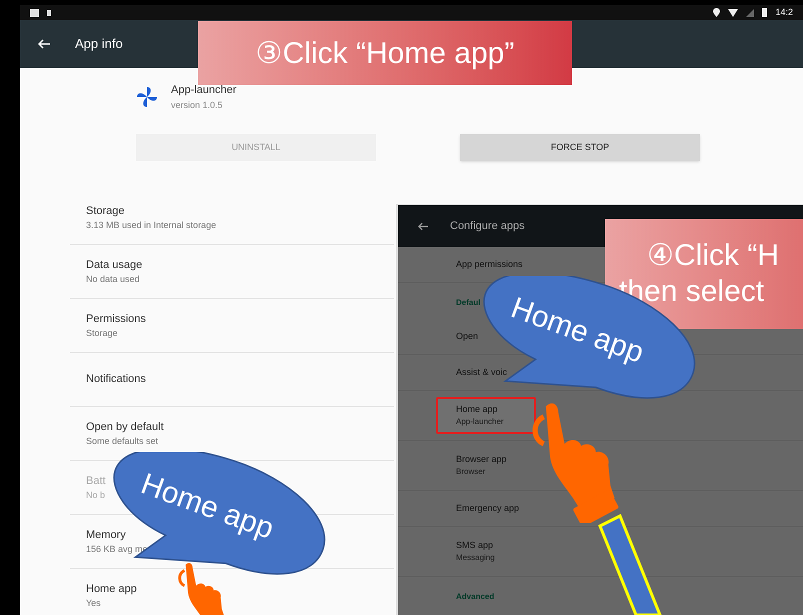 The width and height of the screenshot is (803, 615). What do you see at coordinates (489, 264) in the screenshot?
I see `item-title: App permissions` at bounding box center [489, 264].